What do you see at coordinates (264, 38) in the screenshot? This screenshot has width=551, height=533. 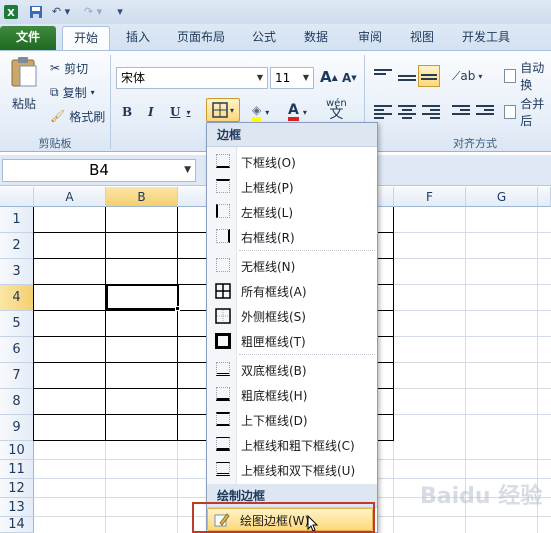 I see `tab-formulas: 公式` at bounding box center [264, 38].